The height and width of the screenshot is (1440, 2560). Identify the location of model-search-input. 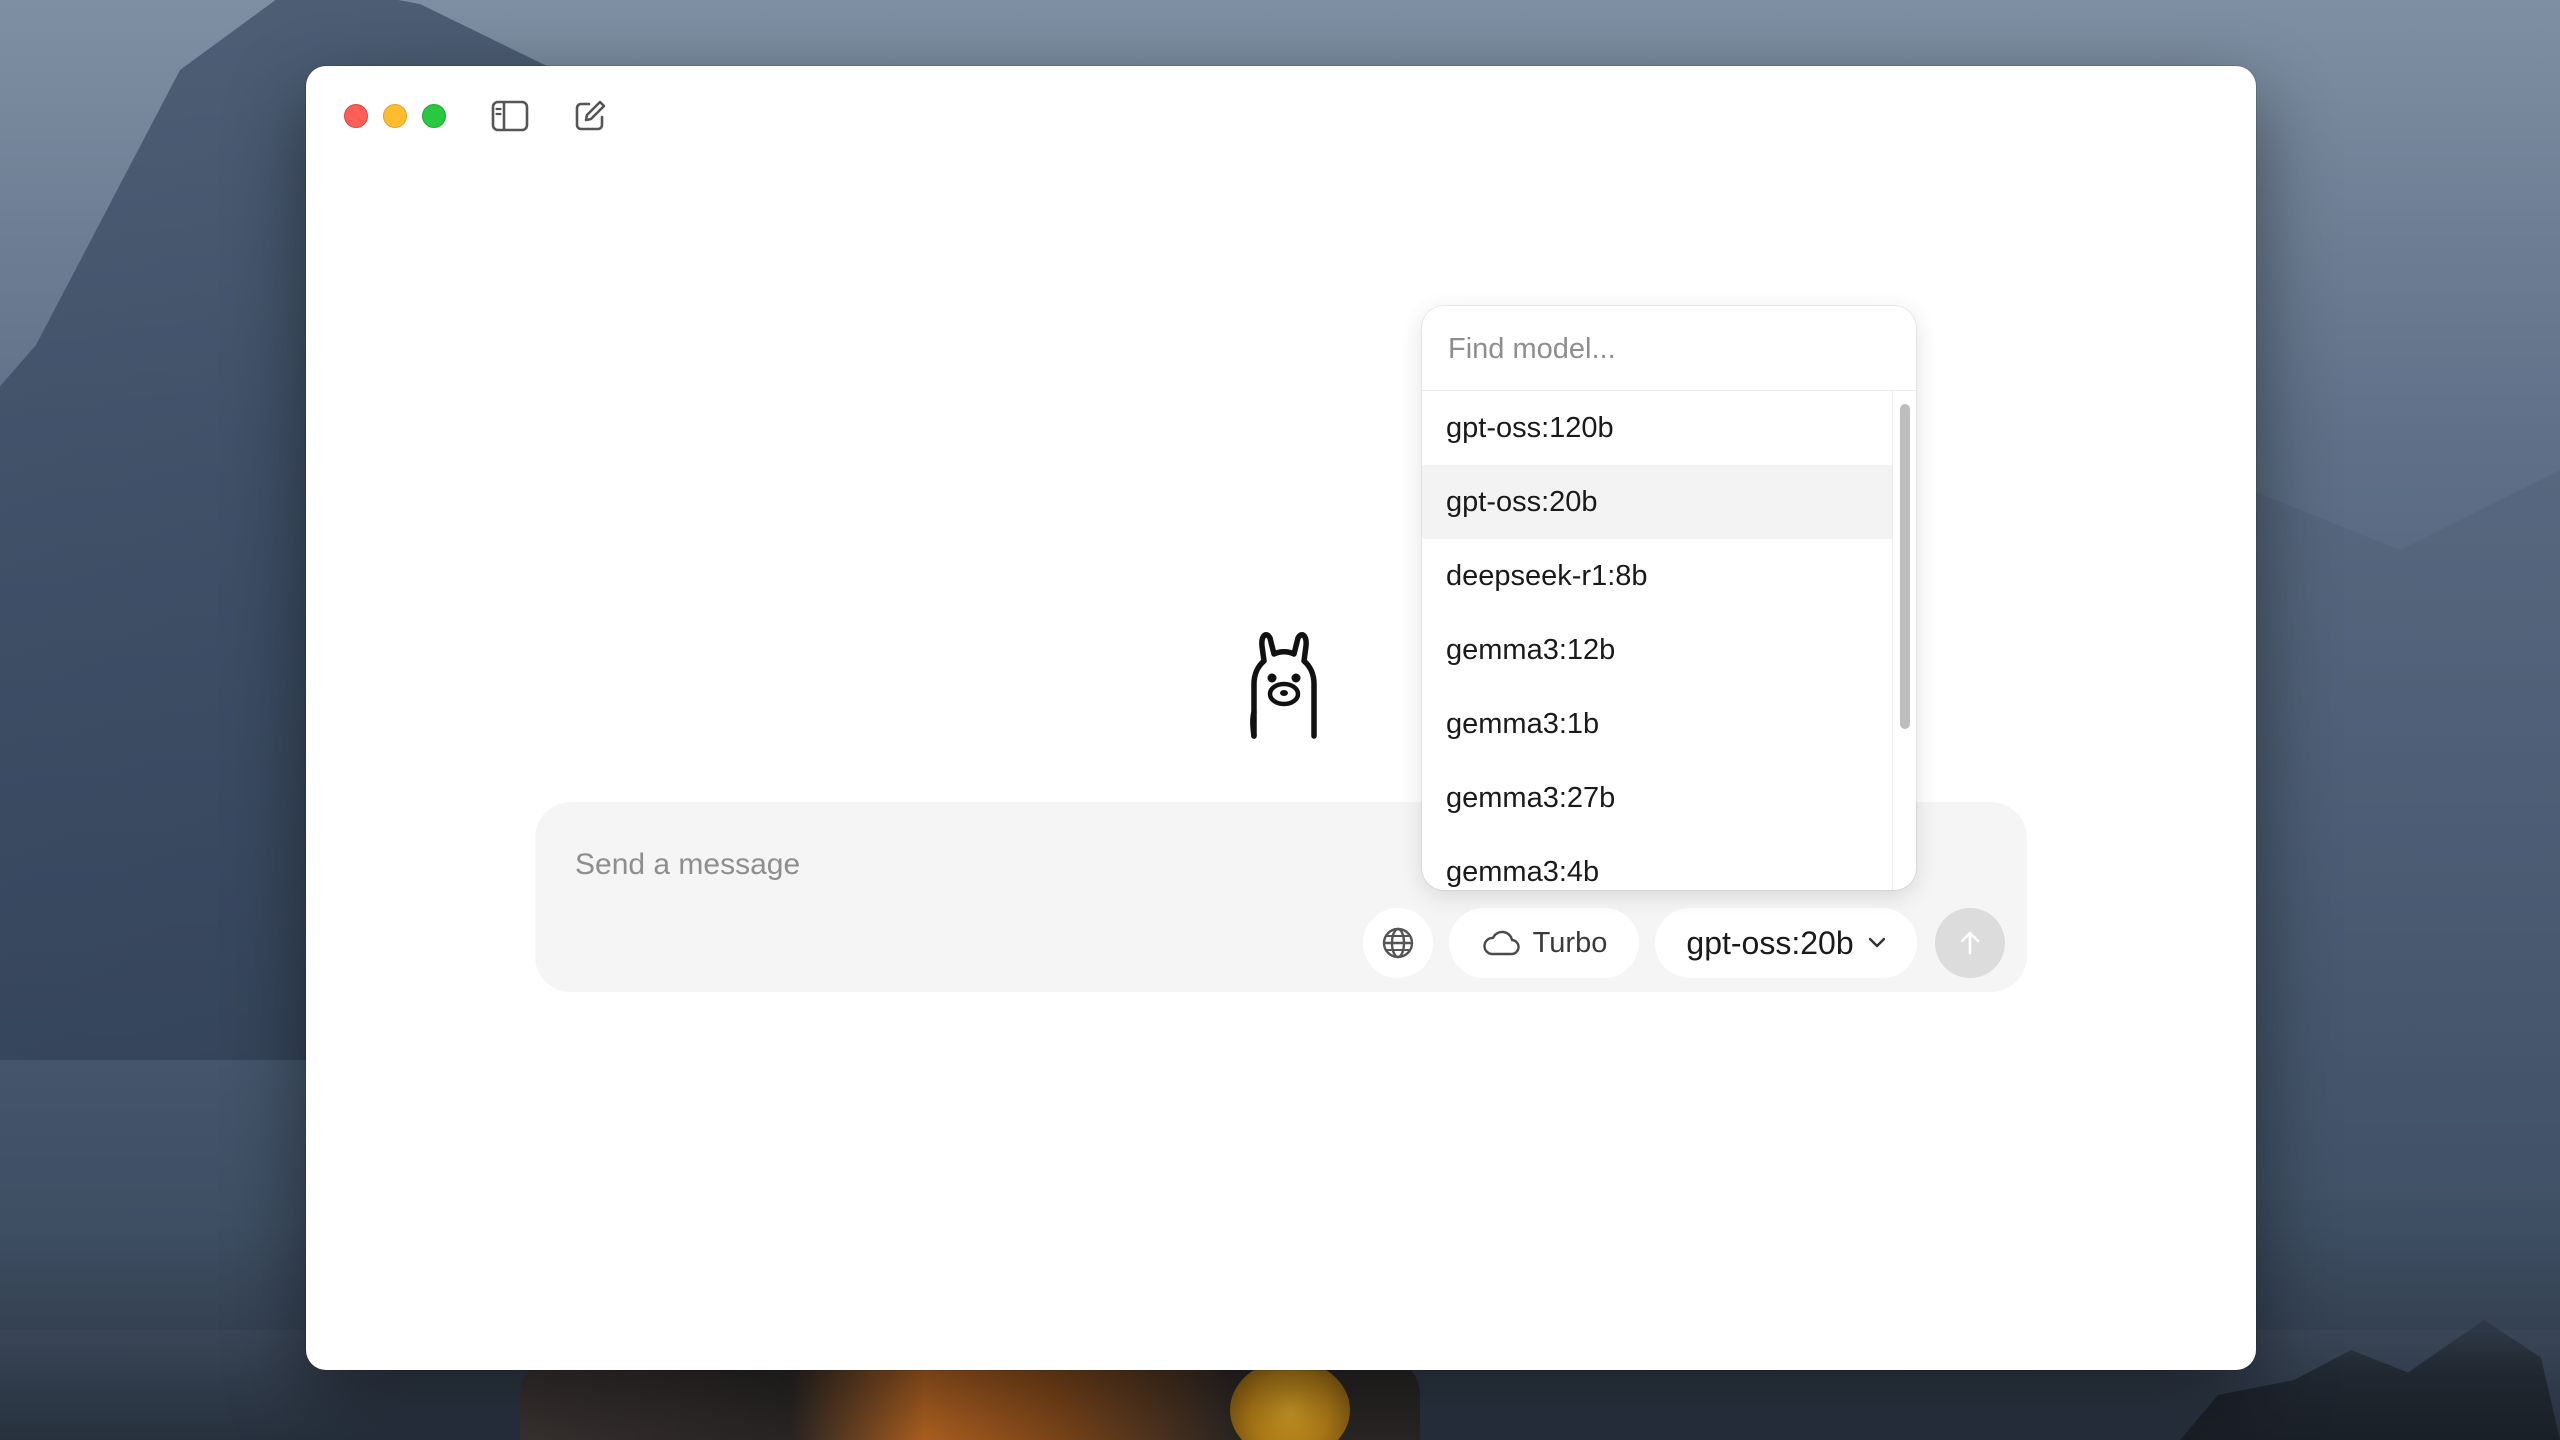
(1668, 349).